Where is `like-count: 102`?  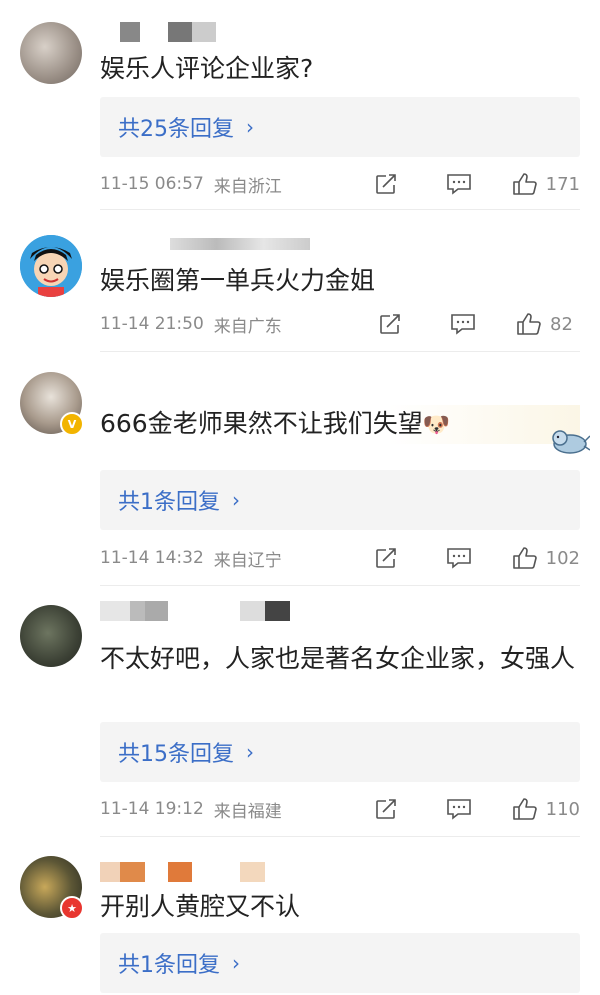
like-count: 102 is located at coordinates (562, 558).